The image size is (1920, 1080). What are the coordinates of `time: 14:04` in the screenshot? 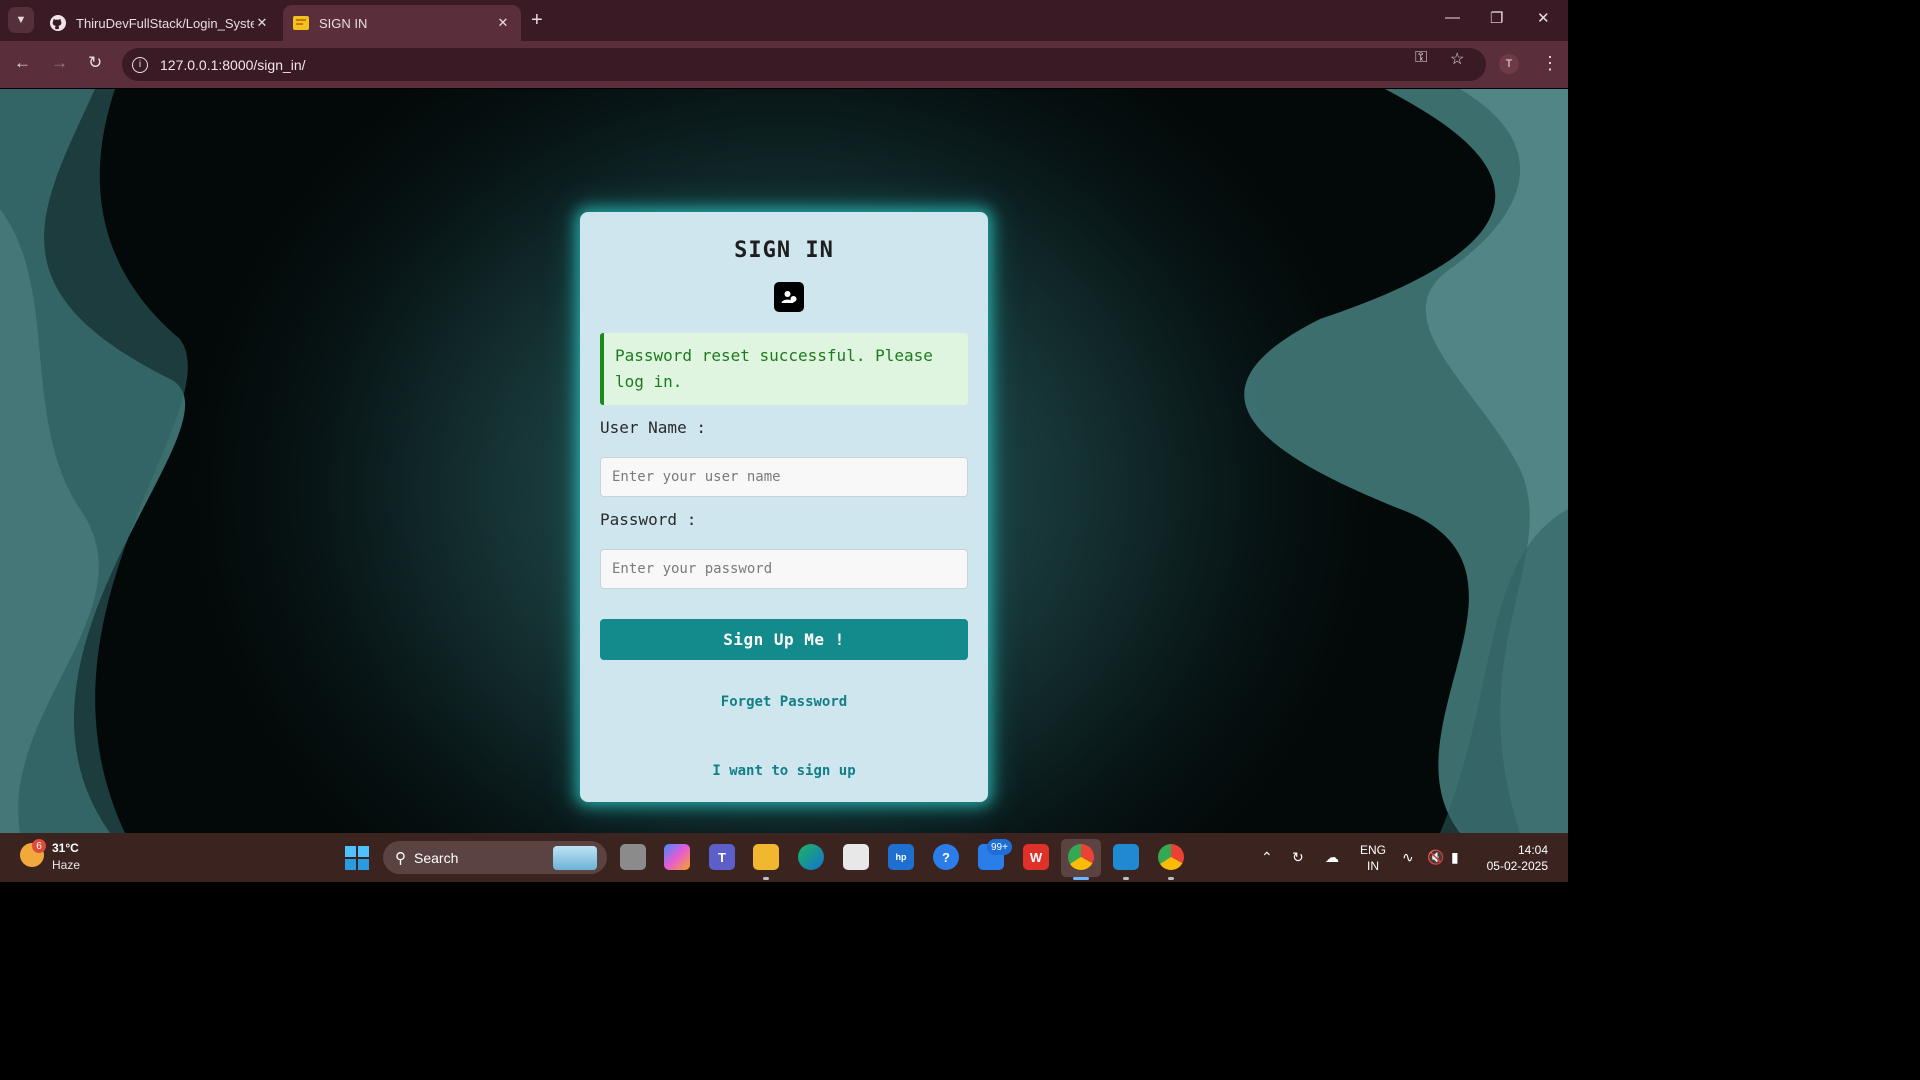 It's located at (1532, 850).